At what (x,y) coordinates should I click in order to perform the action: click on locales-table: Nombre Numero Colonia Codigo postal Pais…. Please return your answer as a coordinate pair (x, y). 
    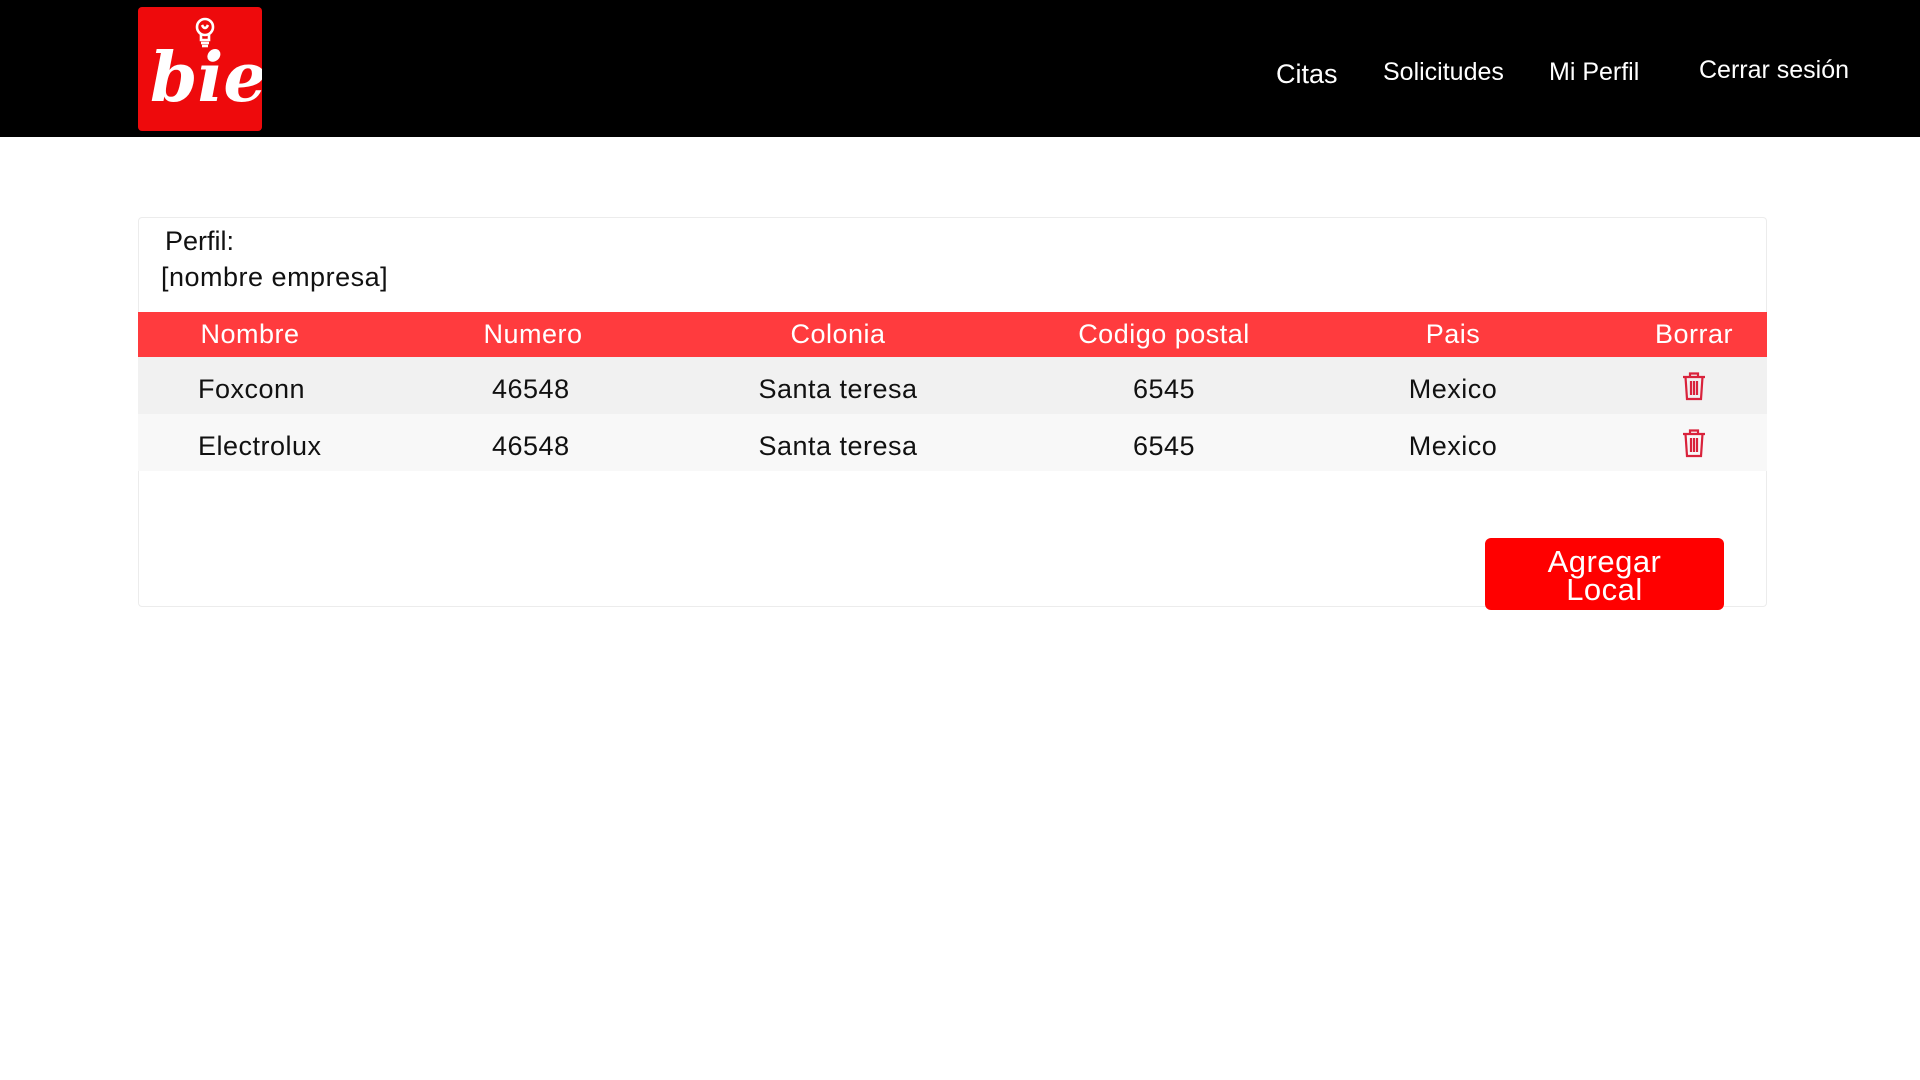
    Looking at the image, I should click on (952, 391).